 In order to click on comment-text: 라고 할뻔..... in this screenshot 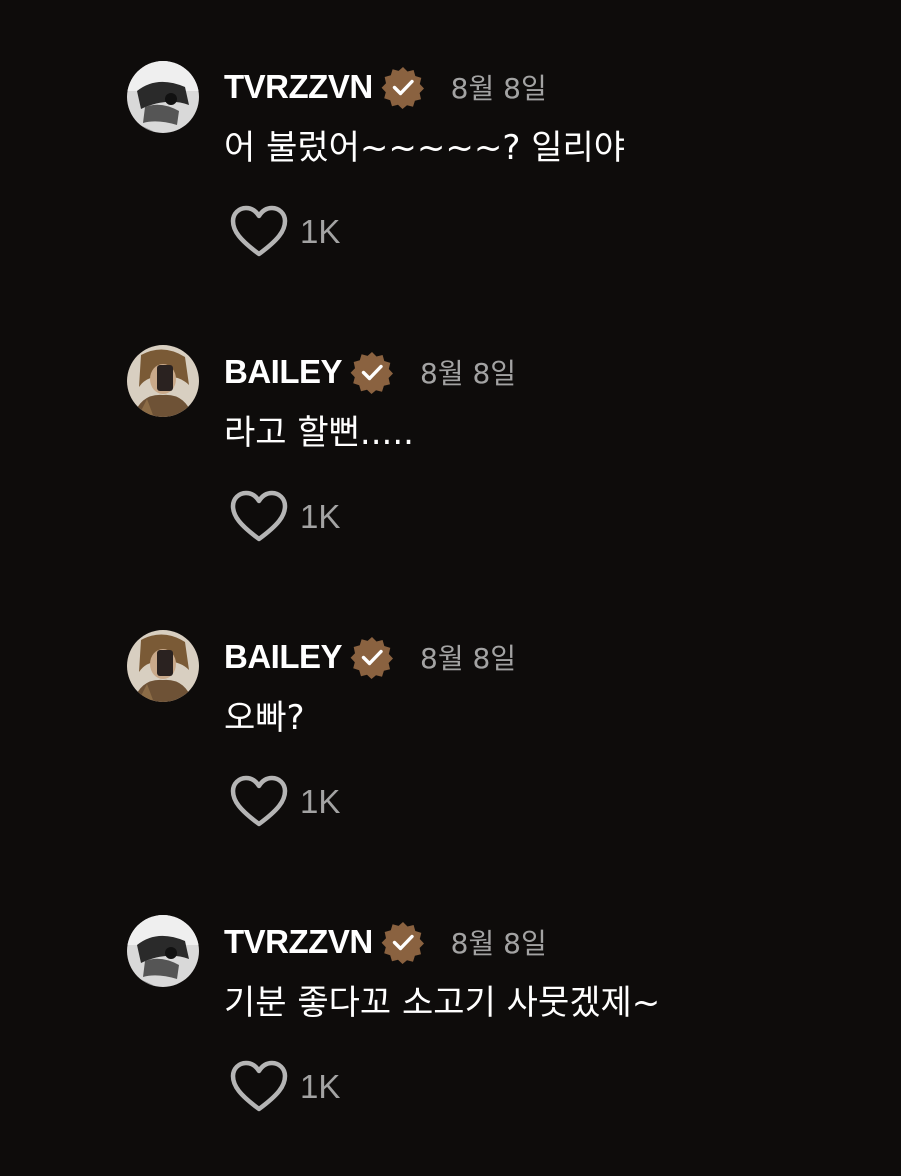, I will do `click(319, 433)`.